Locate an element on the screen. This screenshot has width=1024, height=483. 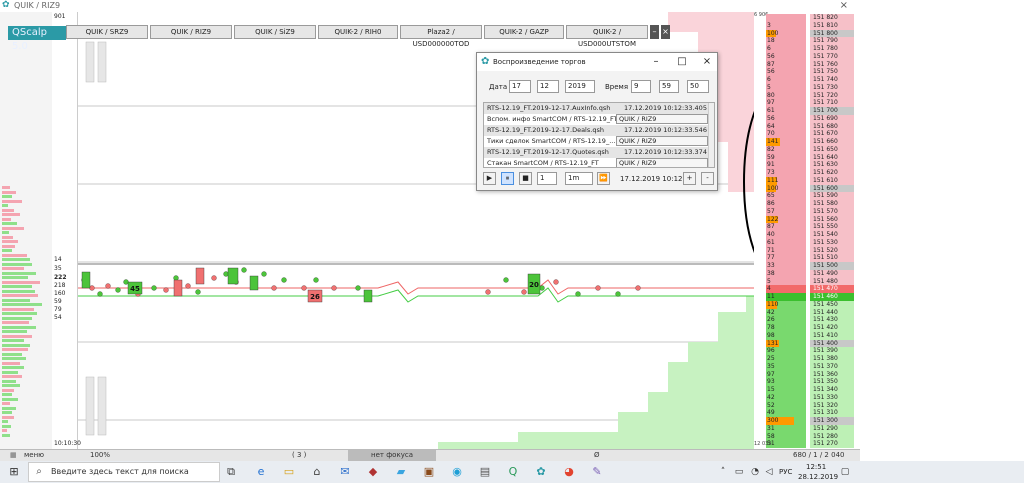
ladder-row: 87 151 550 is located at coordinates (804, 227).